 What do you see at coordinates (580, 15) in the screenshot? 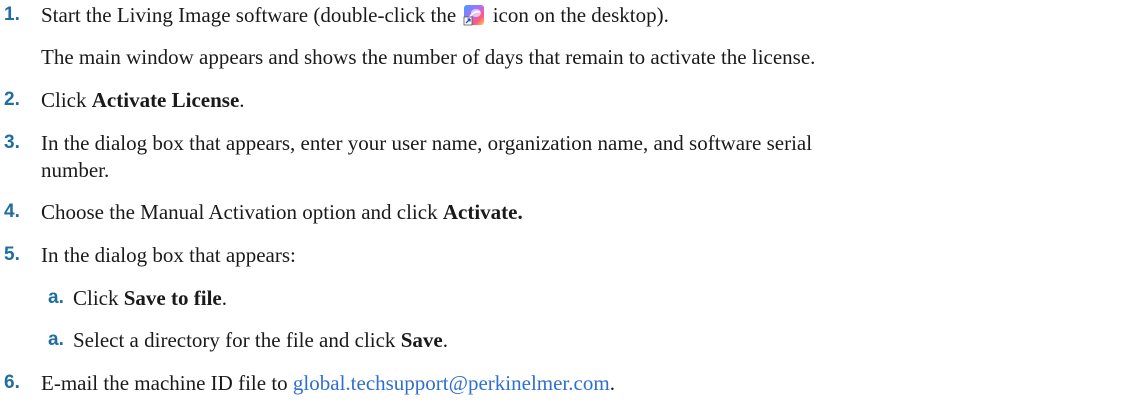
I see `step-text-suffix: icon on the desktop).` at bounding box center [580, 15].